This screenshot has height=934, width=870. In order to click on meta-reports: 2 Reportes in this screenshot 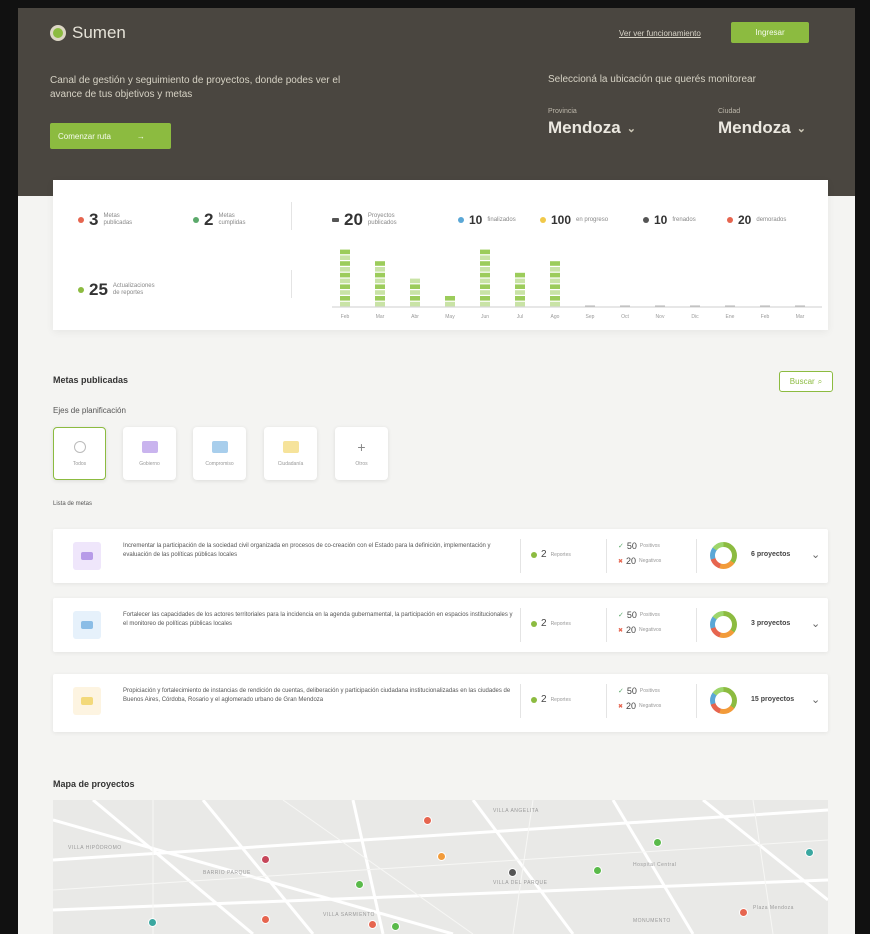, I will do `click(551, 699)`.